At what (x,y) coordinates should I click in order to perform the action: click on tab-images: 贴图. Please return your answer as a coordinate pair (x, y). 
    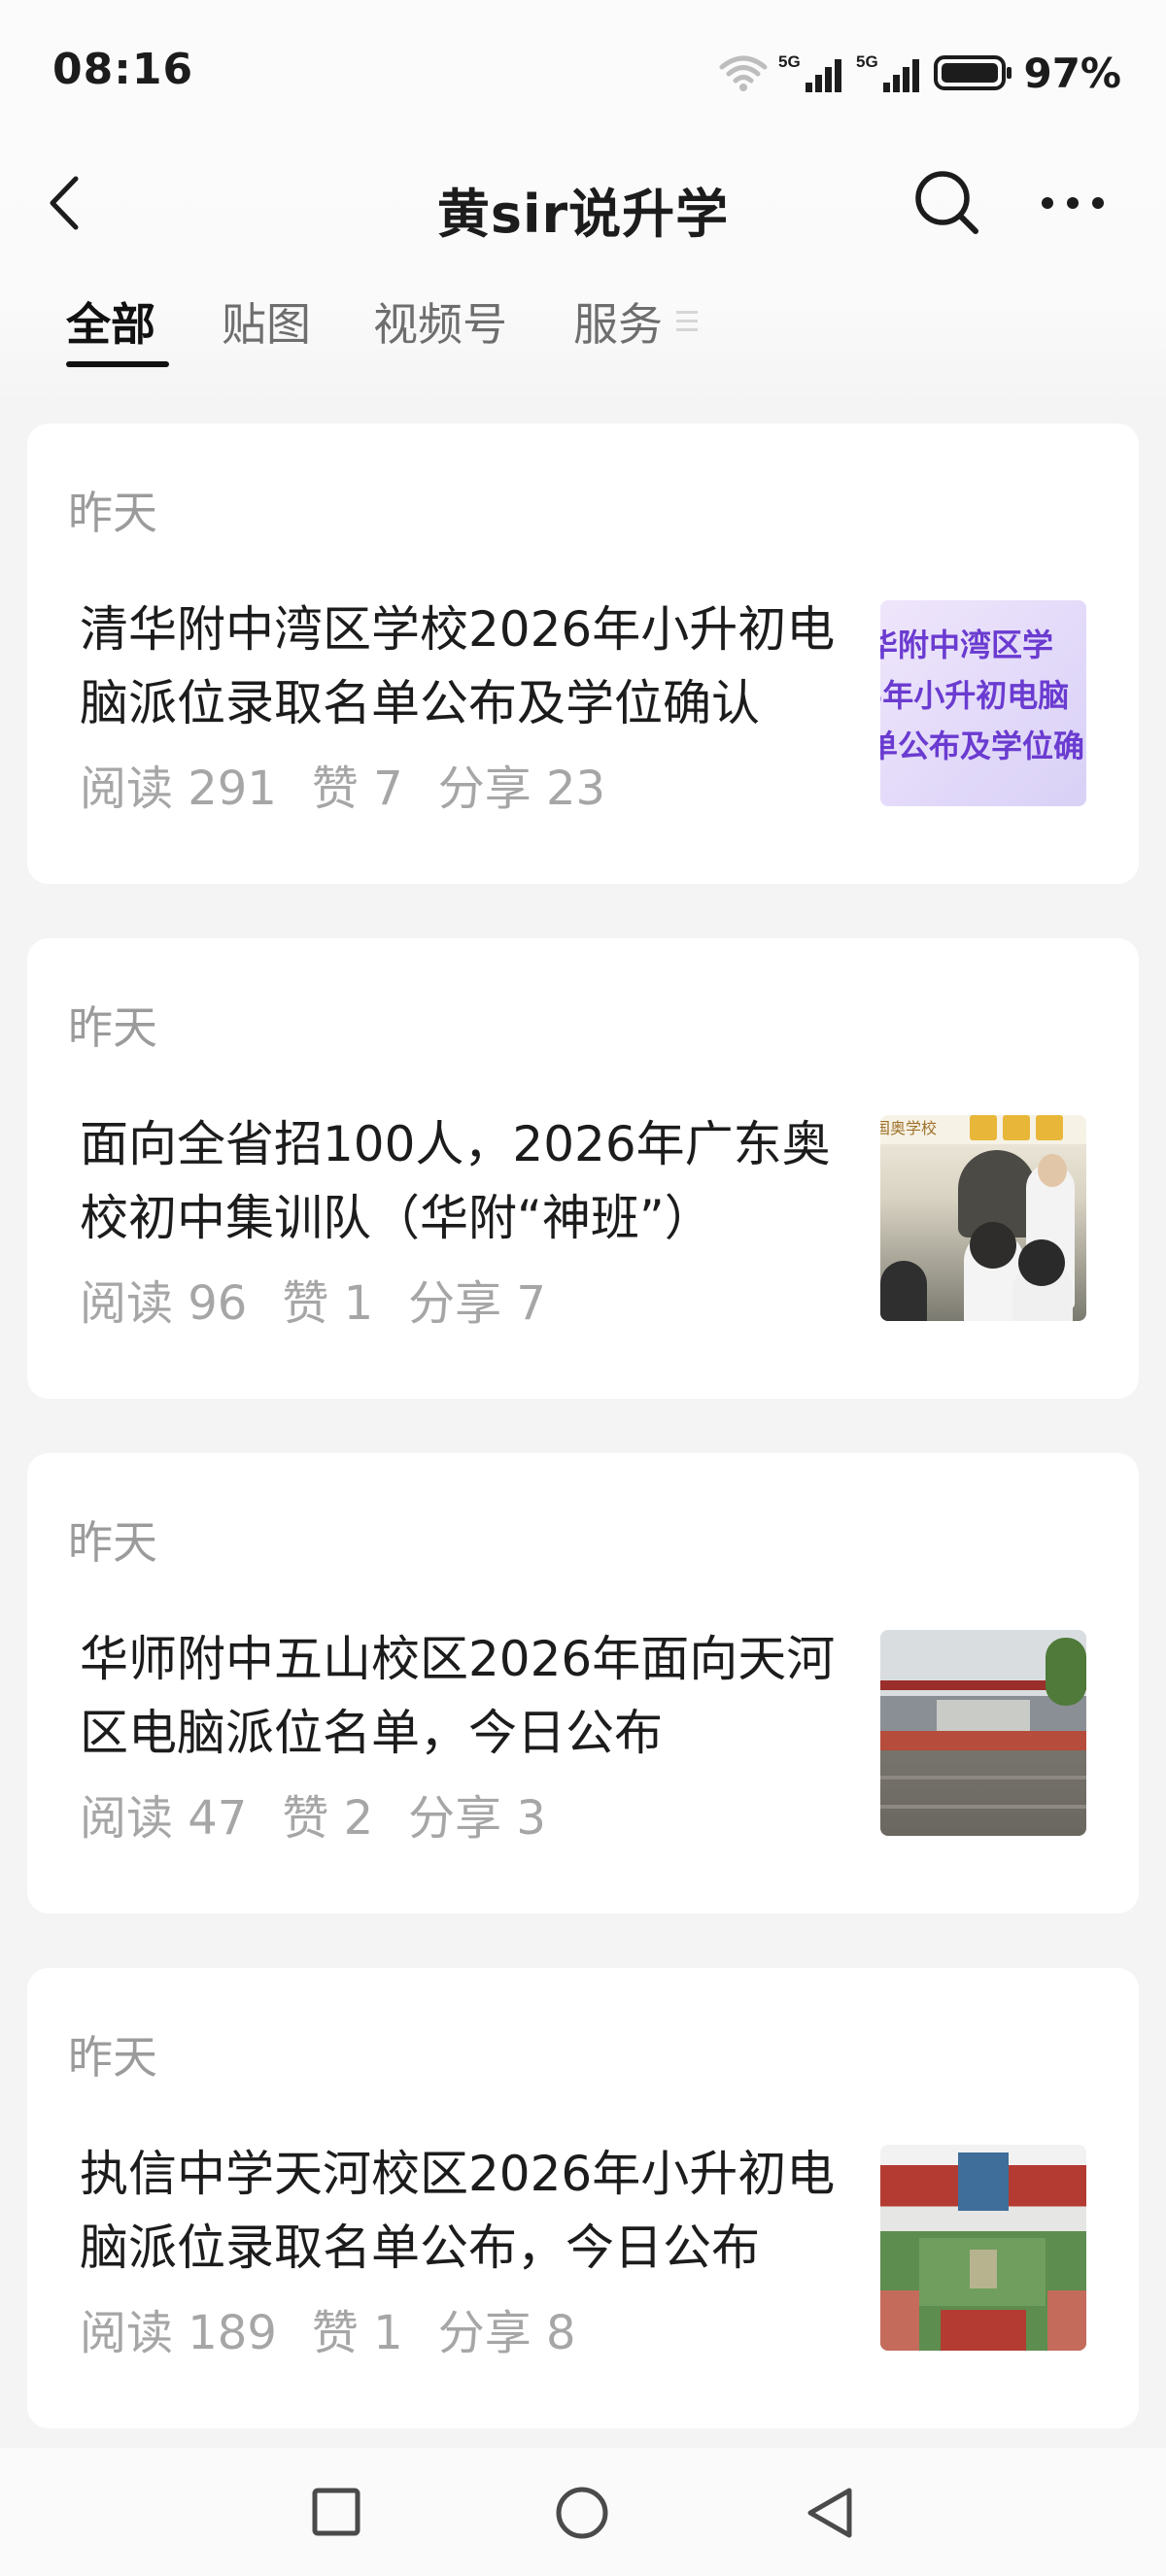
    Looking at the image, I should click on (266, 321).